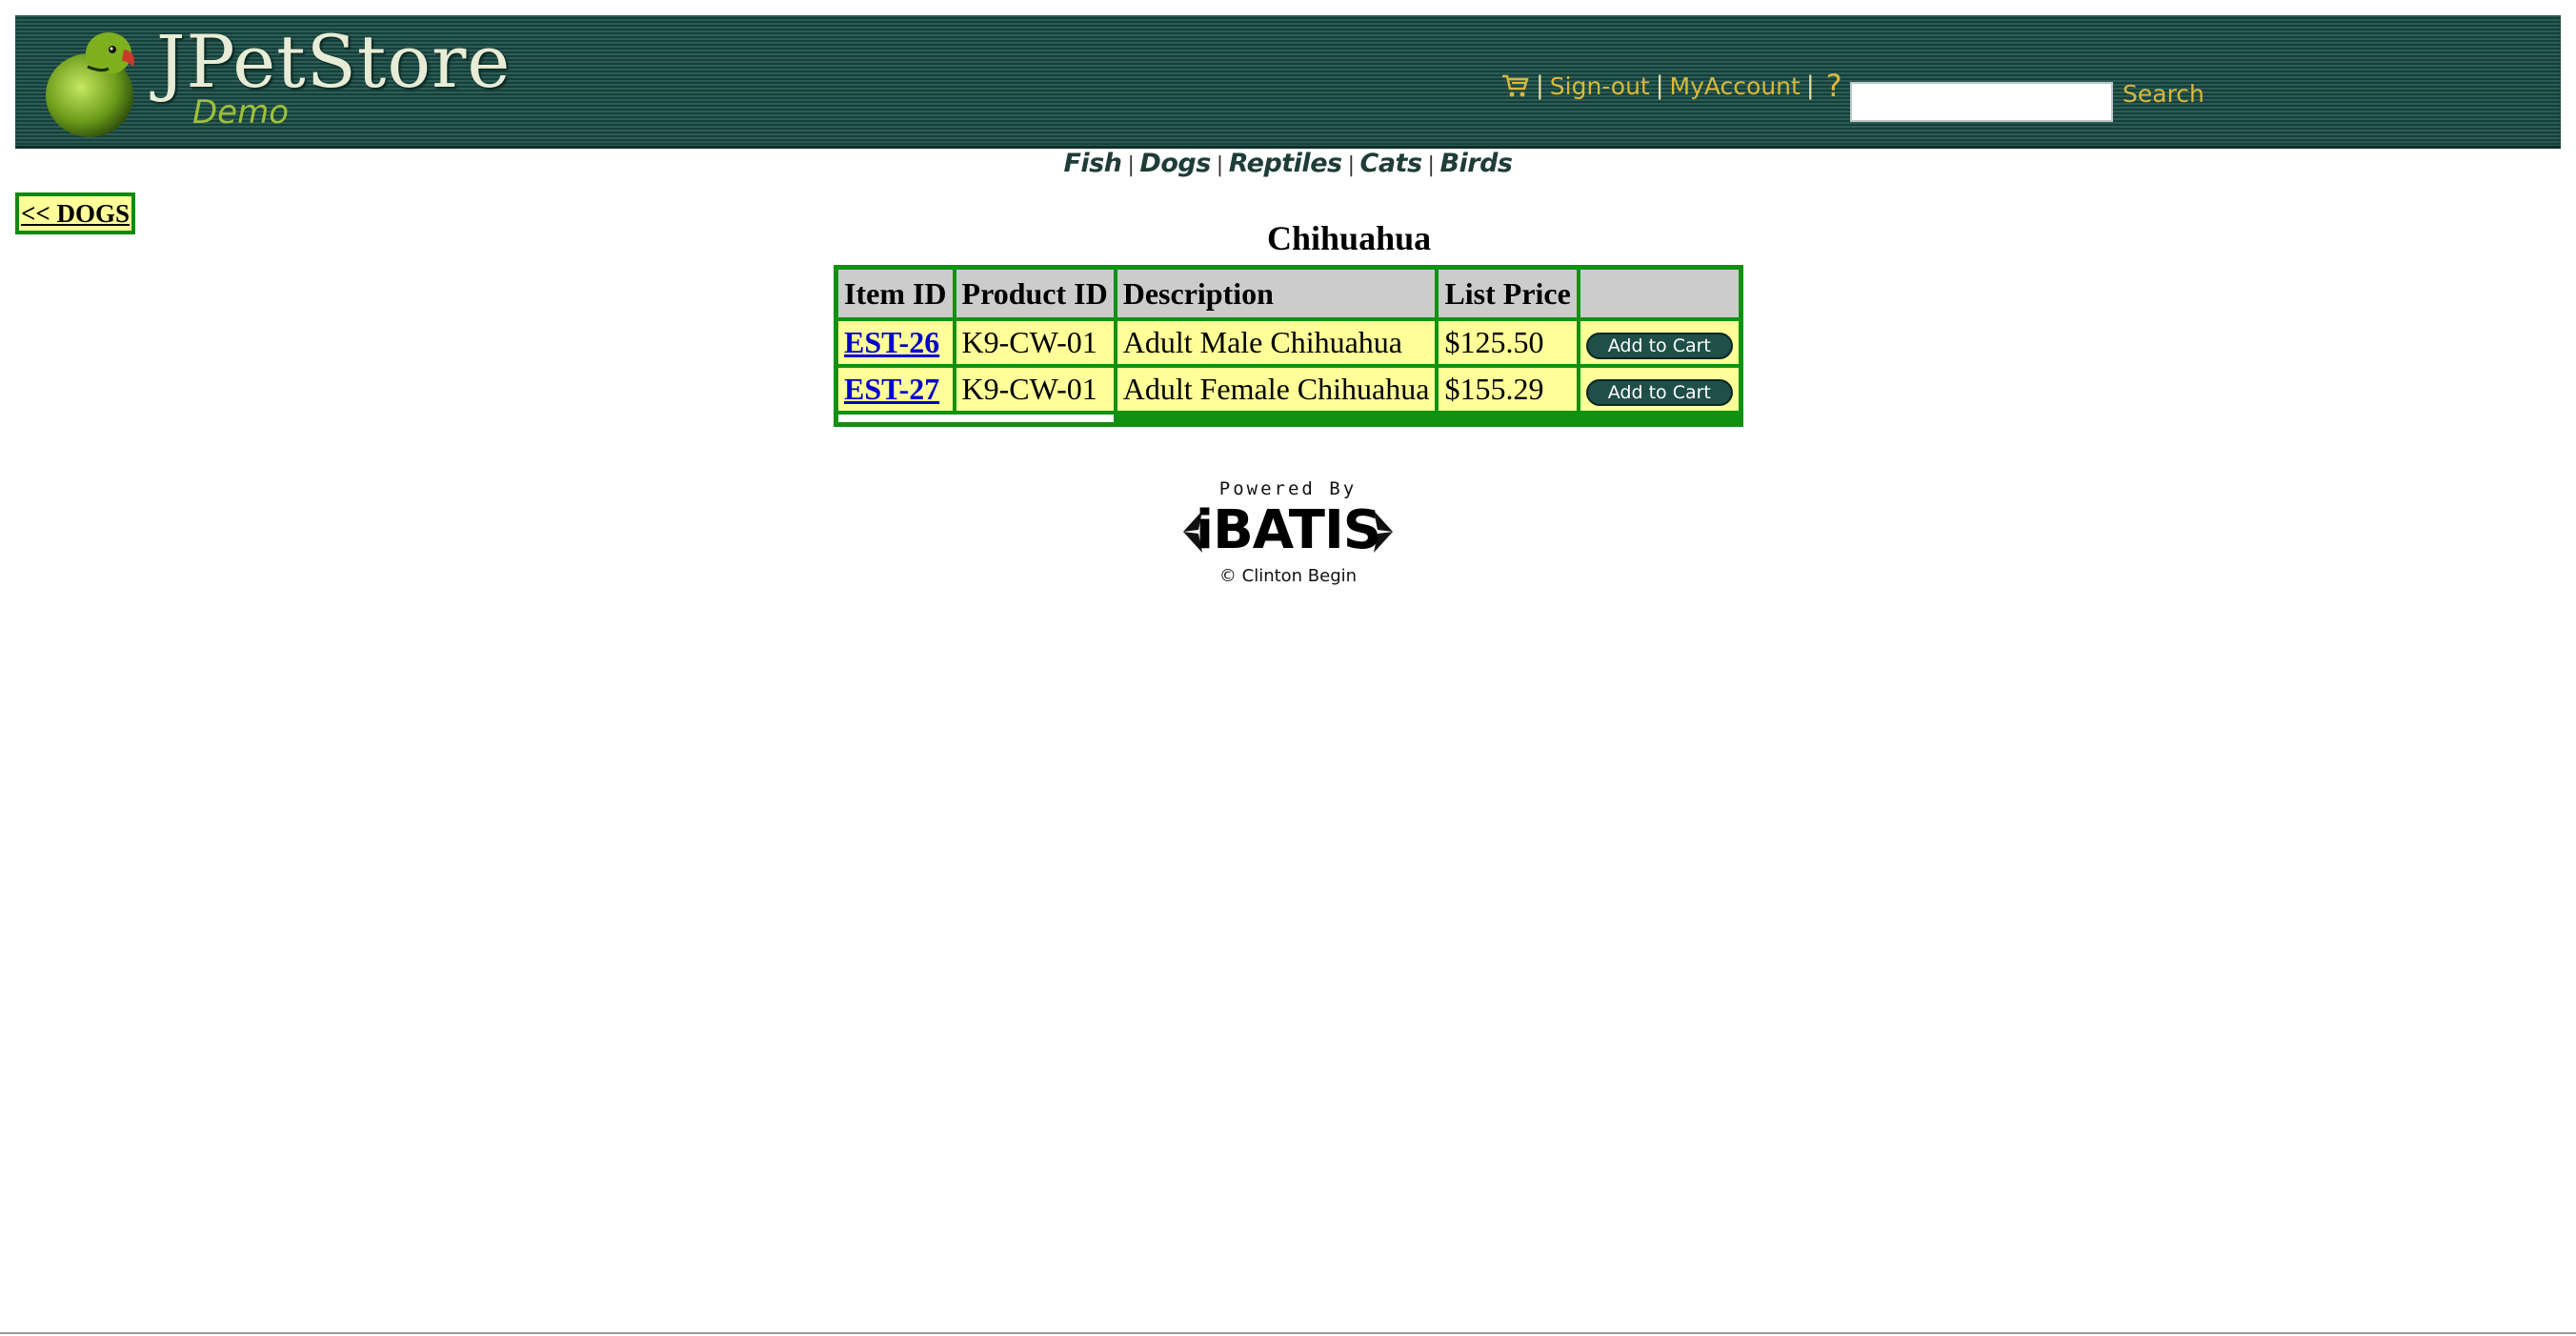 The width and height of the screenshot is (2576, 1336). I want to click on table-footer-blank, so click(976, 418).